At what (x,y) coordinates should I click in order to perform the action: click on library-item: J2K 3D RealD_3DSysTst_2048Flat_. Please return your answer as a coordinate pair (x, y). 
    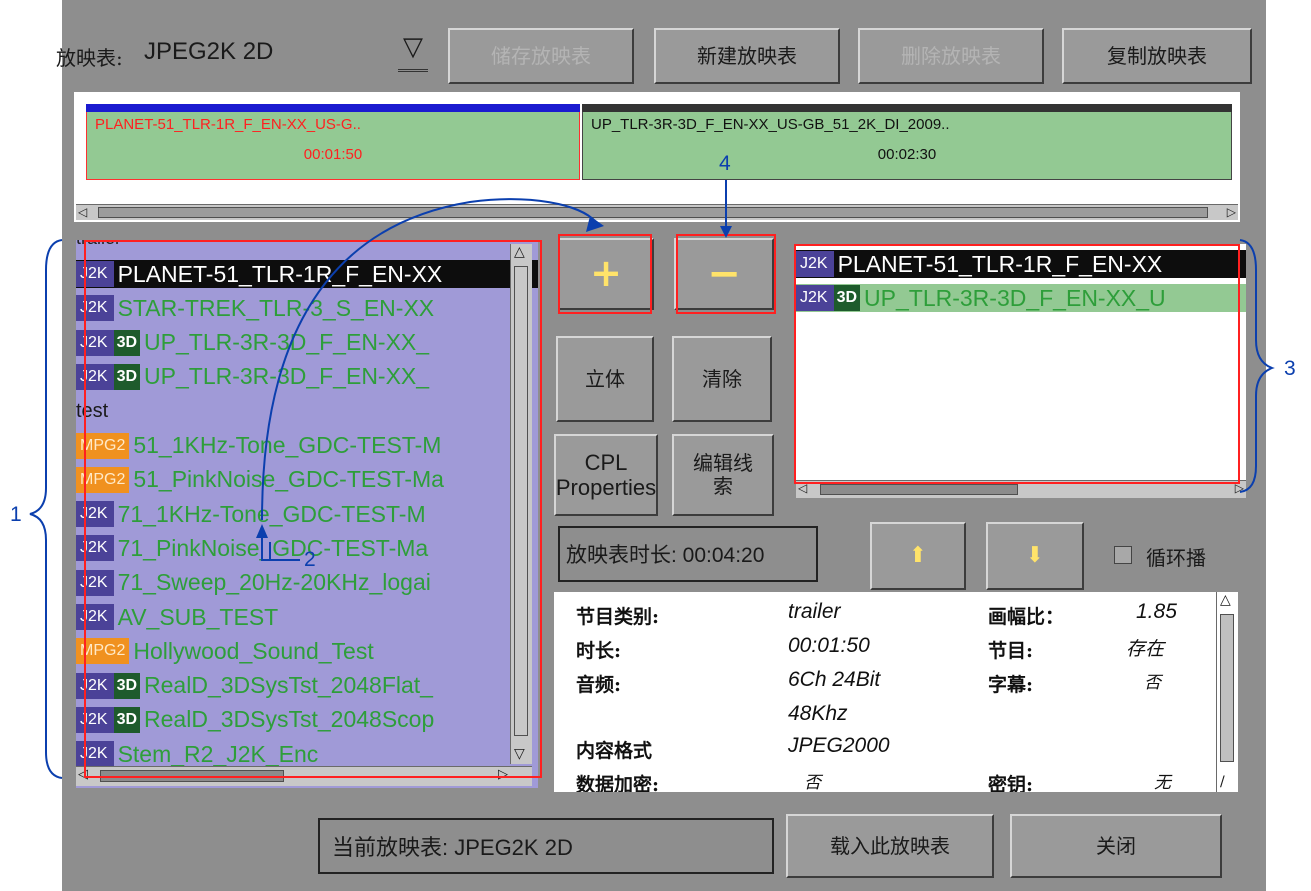
    Looking at the image, I should click on (307, 686).